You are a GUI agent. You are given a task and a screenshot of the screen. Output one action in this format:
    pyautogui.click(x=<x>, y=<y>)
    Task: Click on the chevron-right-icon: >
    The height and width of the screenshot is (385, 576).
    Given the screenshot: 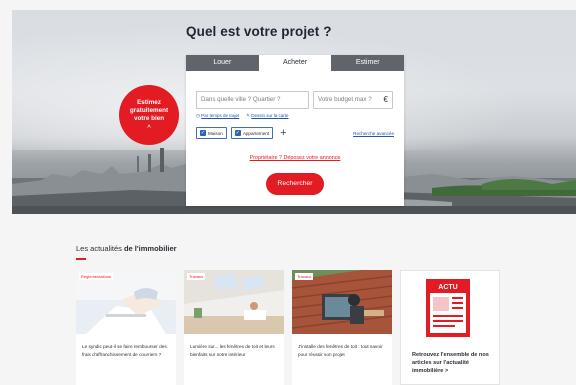 What is the action you would take?
    pyautogui.click(x=446, y=371)
    